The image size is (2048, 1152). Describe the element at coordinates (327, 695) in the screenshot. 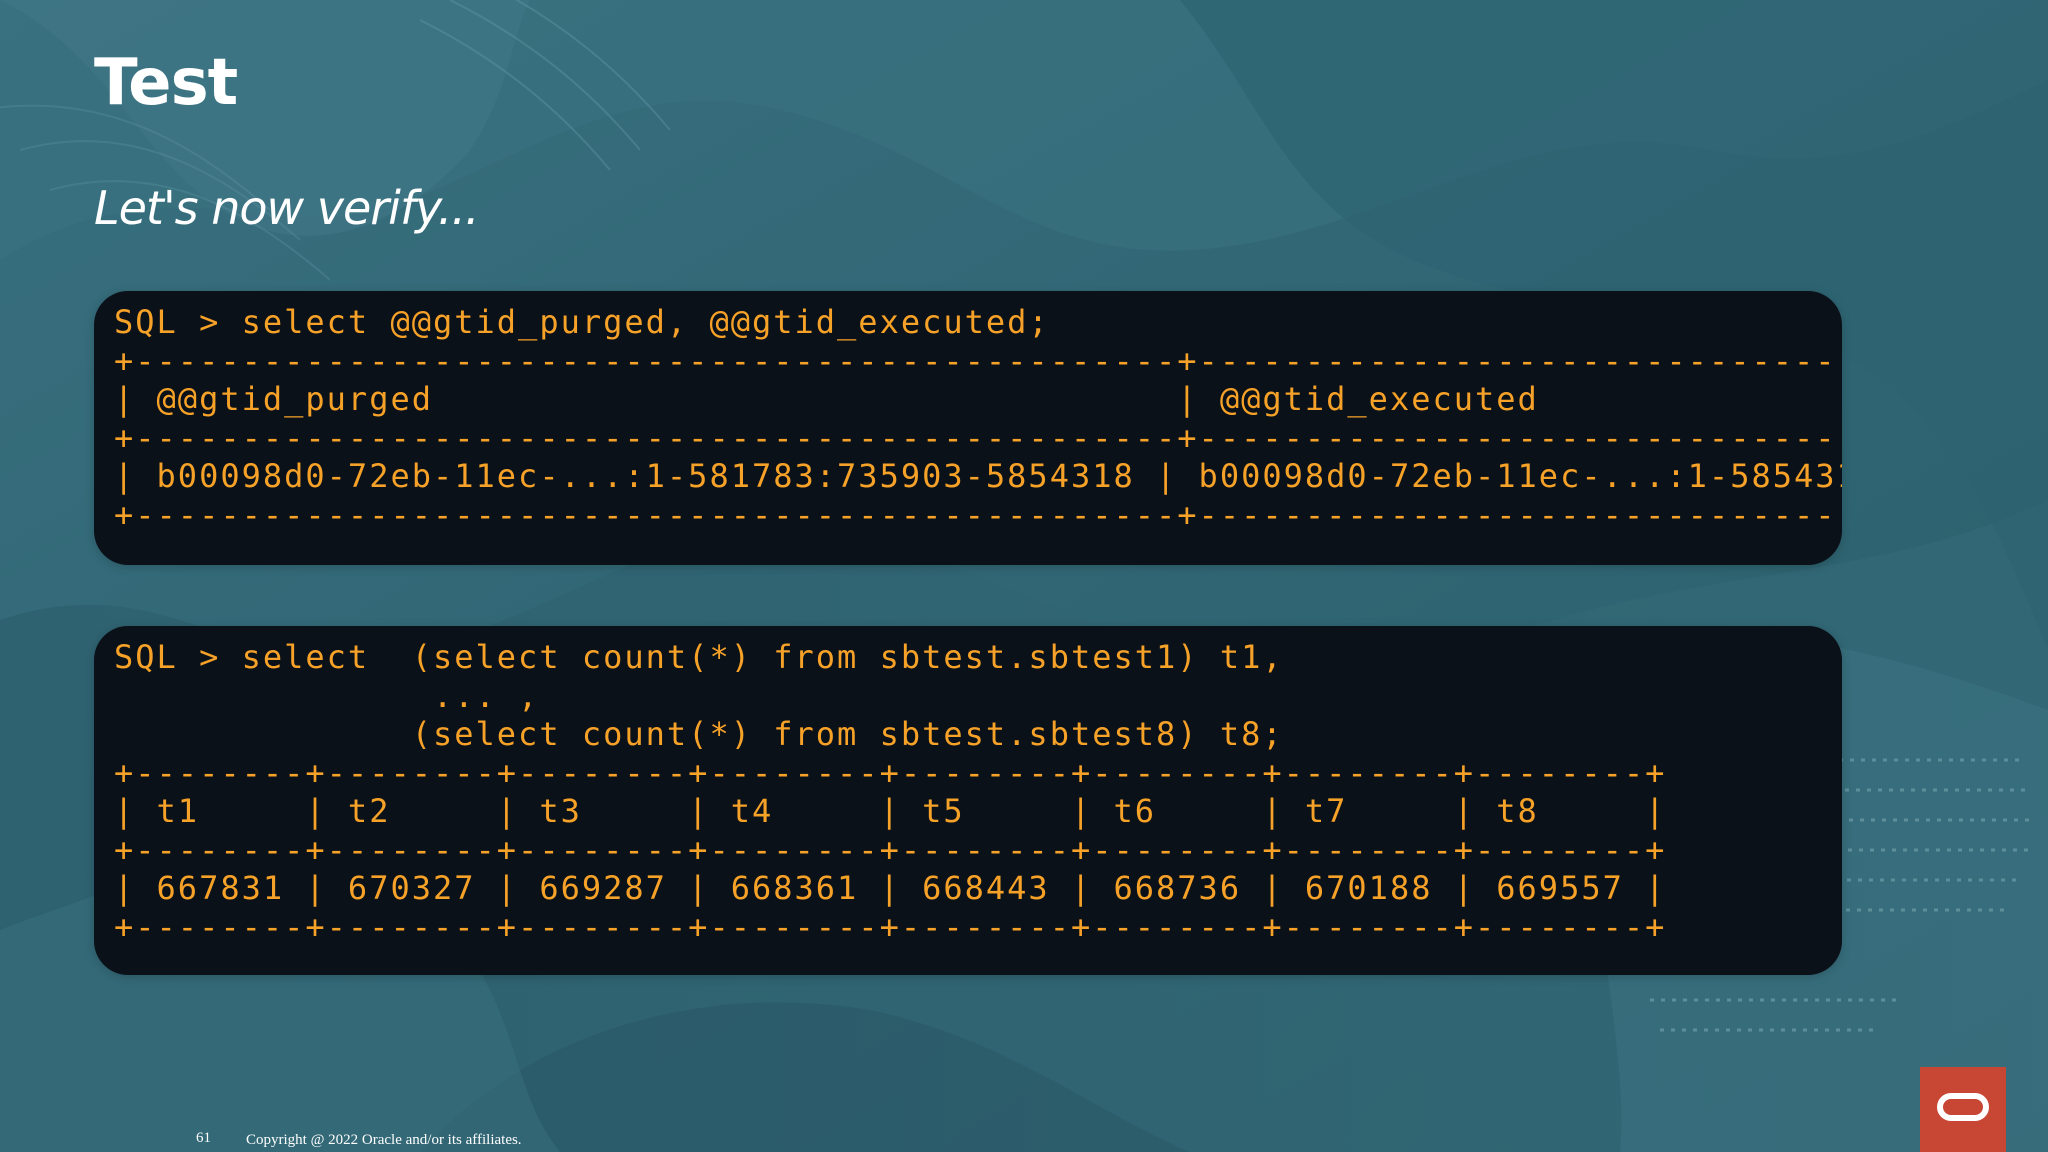

I see `sql-command-ellipsis: ... ,` at that location.